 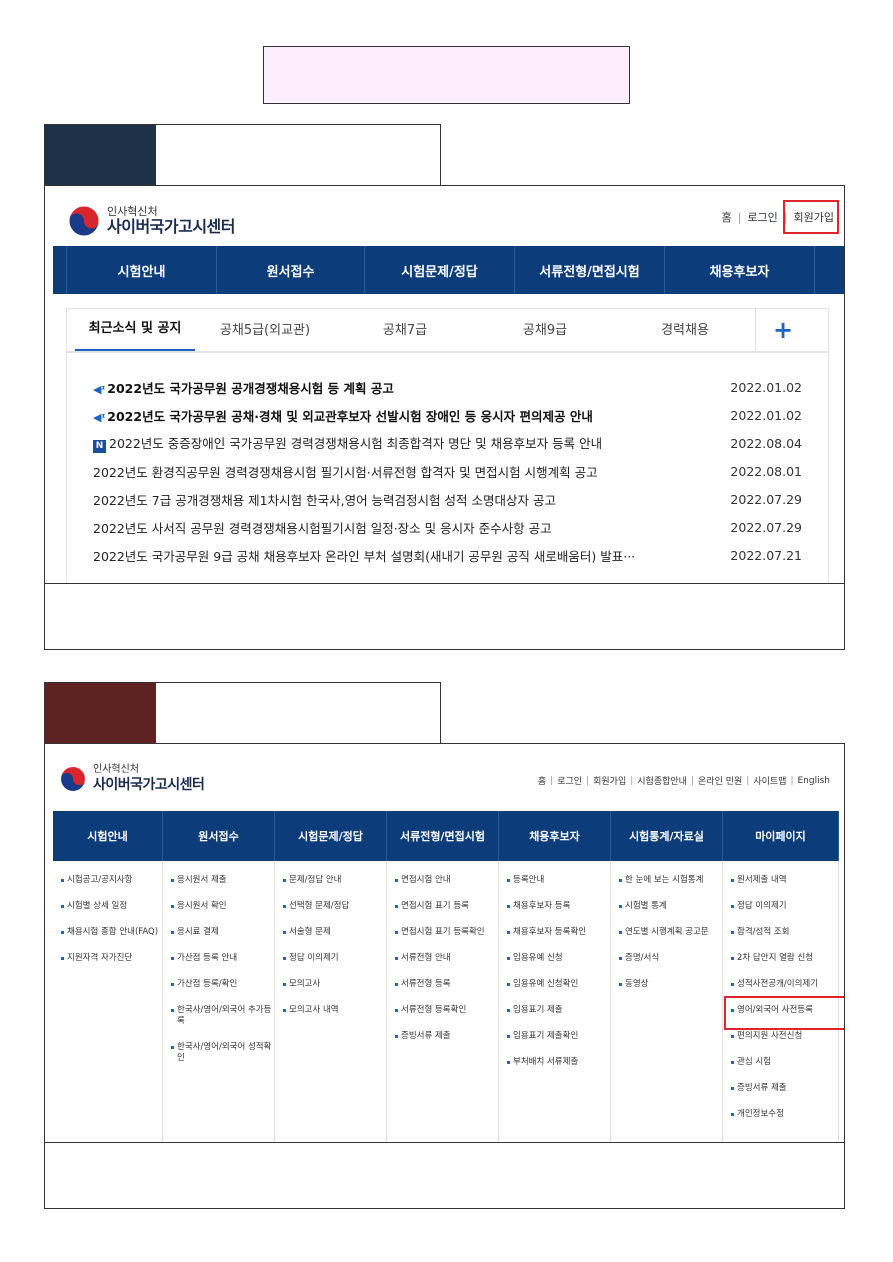 I want to click on mega-menu-item: 한국사/영어/외국어 추가등록, so click(x=222, y=1016).